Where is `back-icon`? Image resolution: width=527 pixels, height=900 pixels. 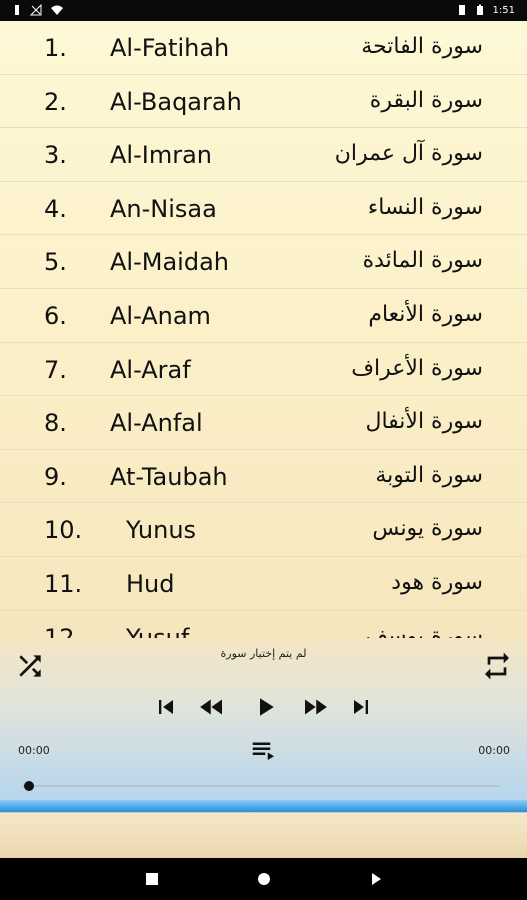
back-icon is located at coordinates (376, 879).